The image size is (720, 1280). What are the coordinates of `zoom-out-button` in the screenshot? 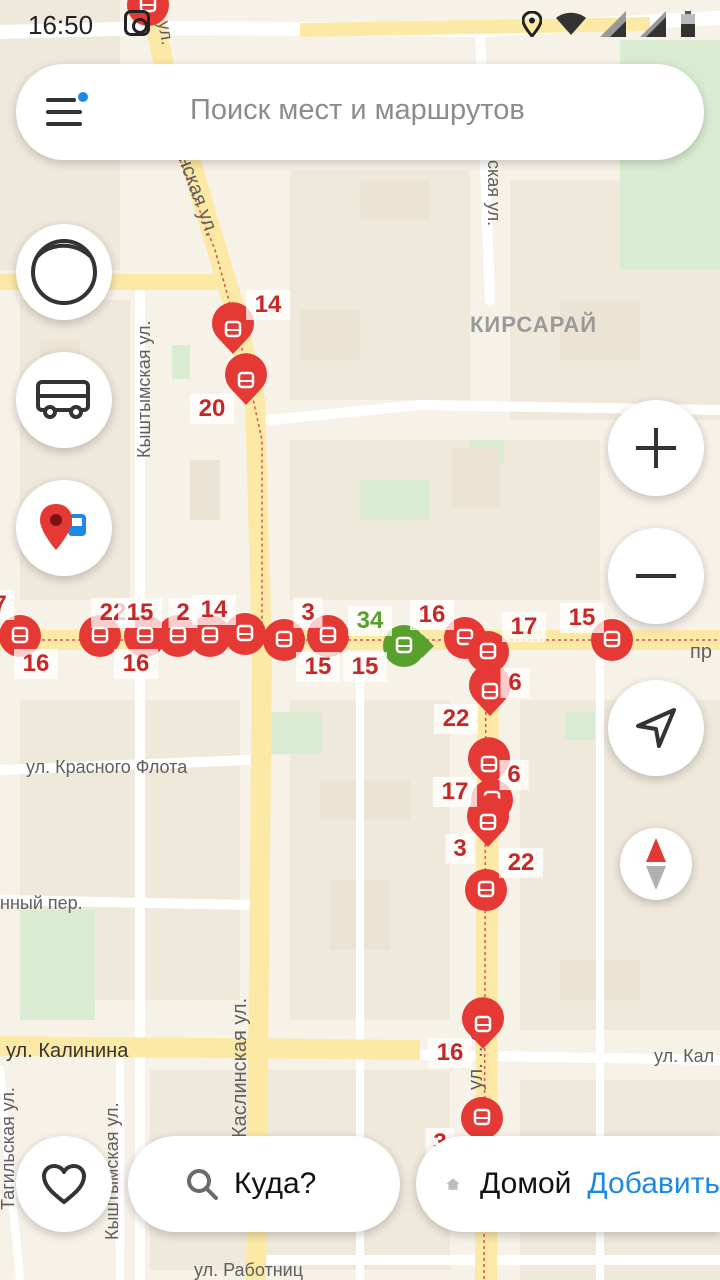 It's located at (656, 576).